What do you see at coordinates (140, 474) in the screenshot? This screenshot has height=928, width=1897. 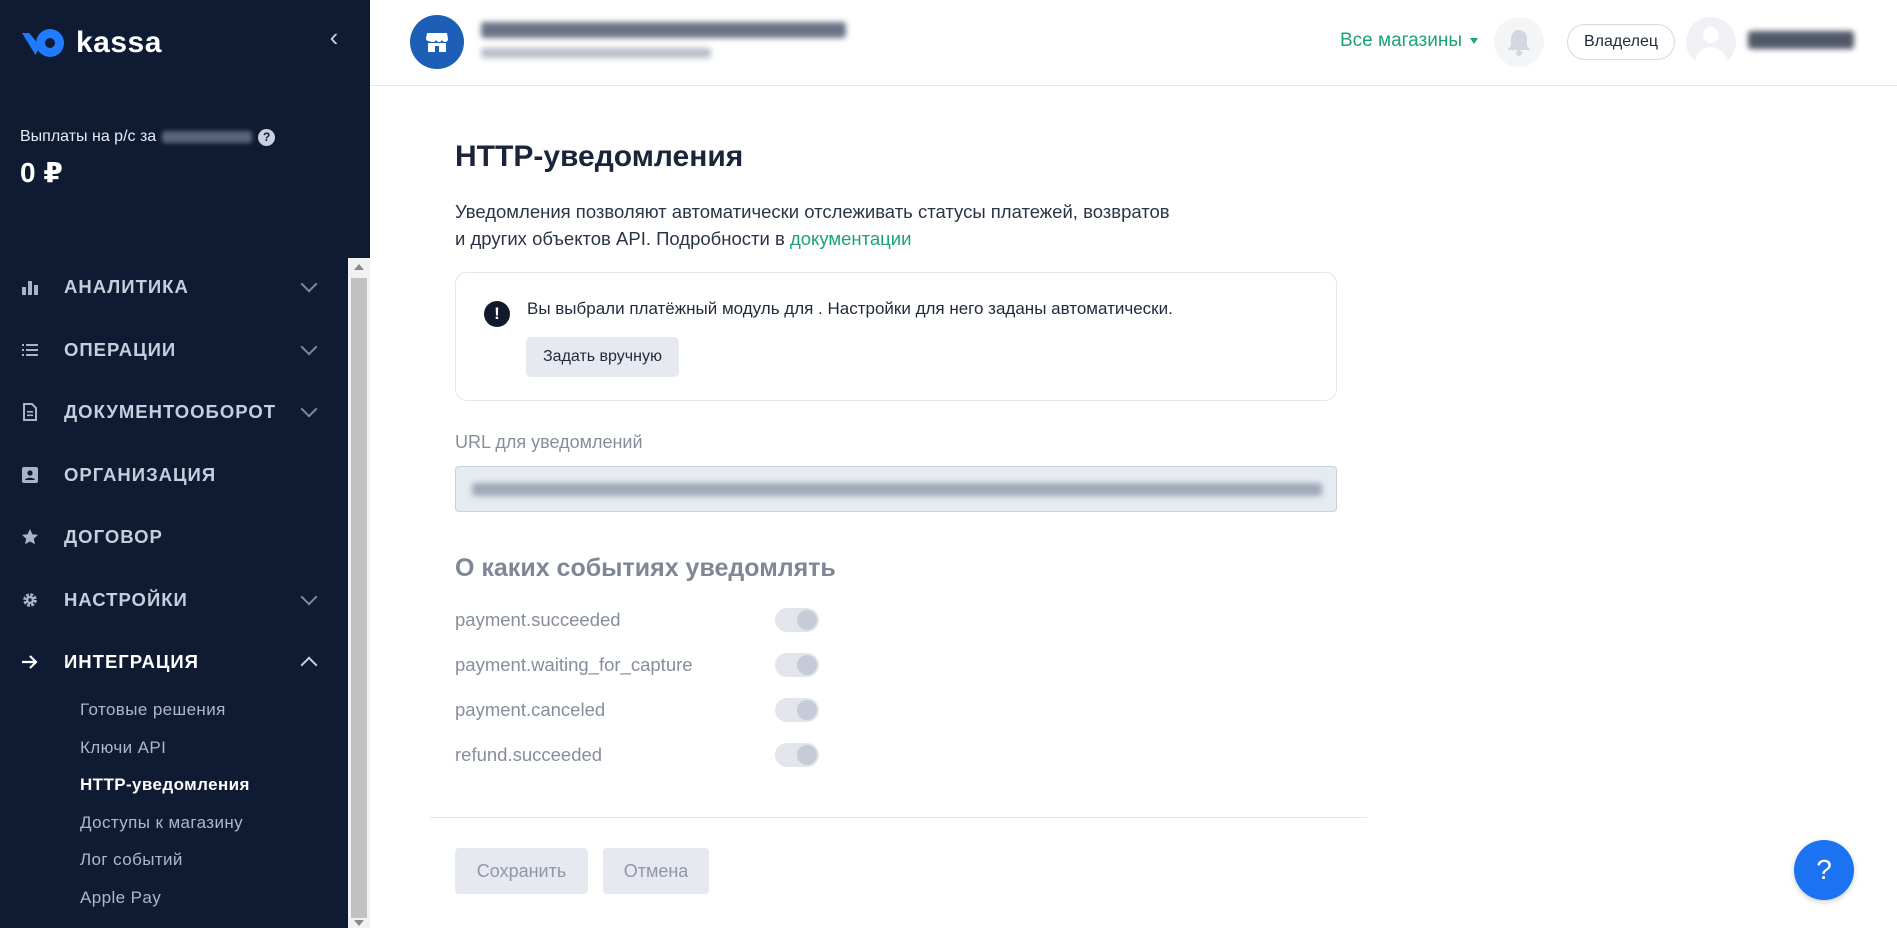 I see `sidebar-item-label: ОРГАНИЗАЦИЯ` at bounding box center [140, 474].